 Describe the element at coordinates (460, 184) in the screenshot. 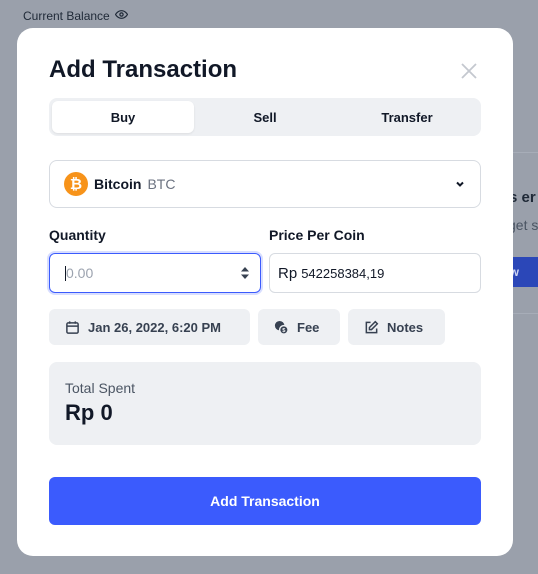

I see `chevron-down-icon` at that location.